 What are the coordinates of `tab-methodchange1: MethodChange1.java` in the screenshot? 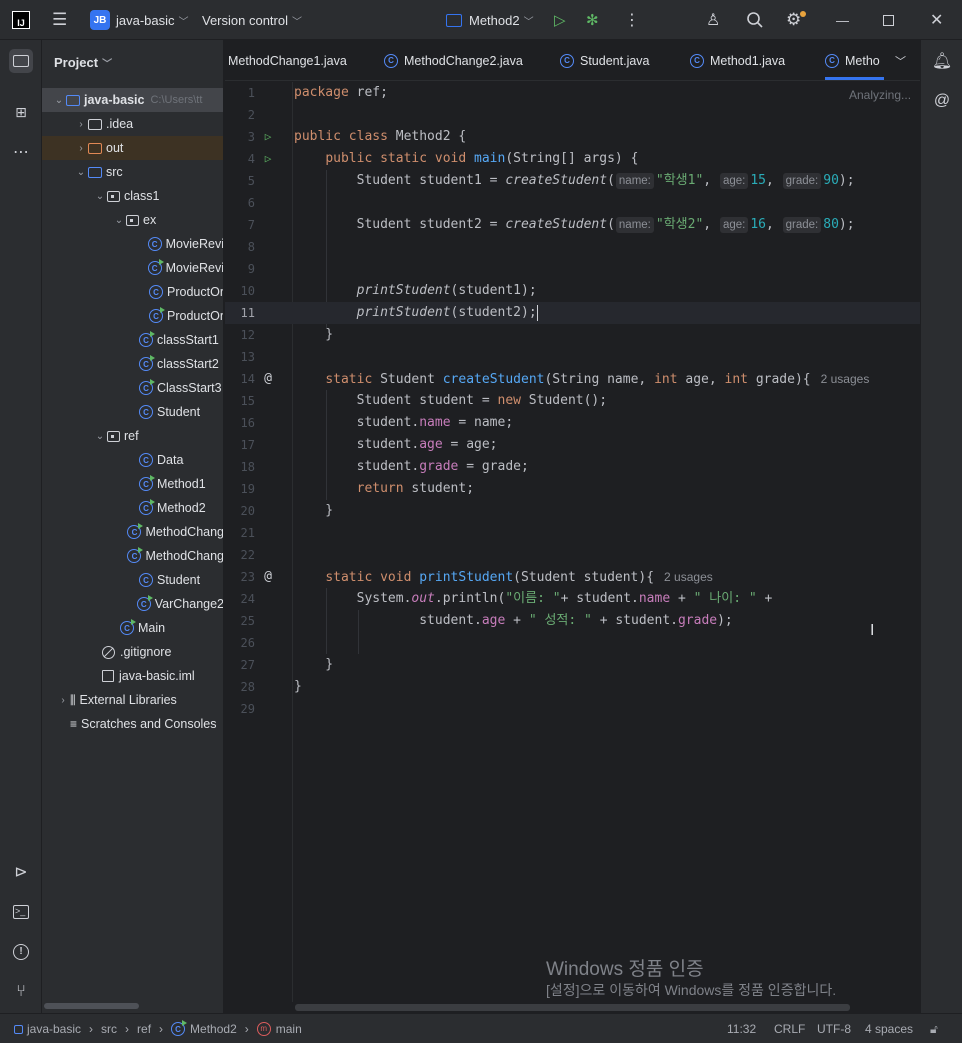 It's located at (287, 60).